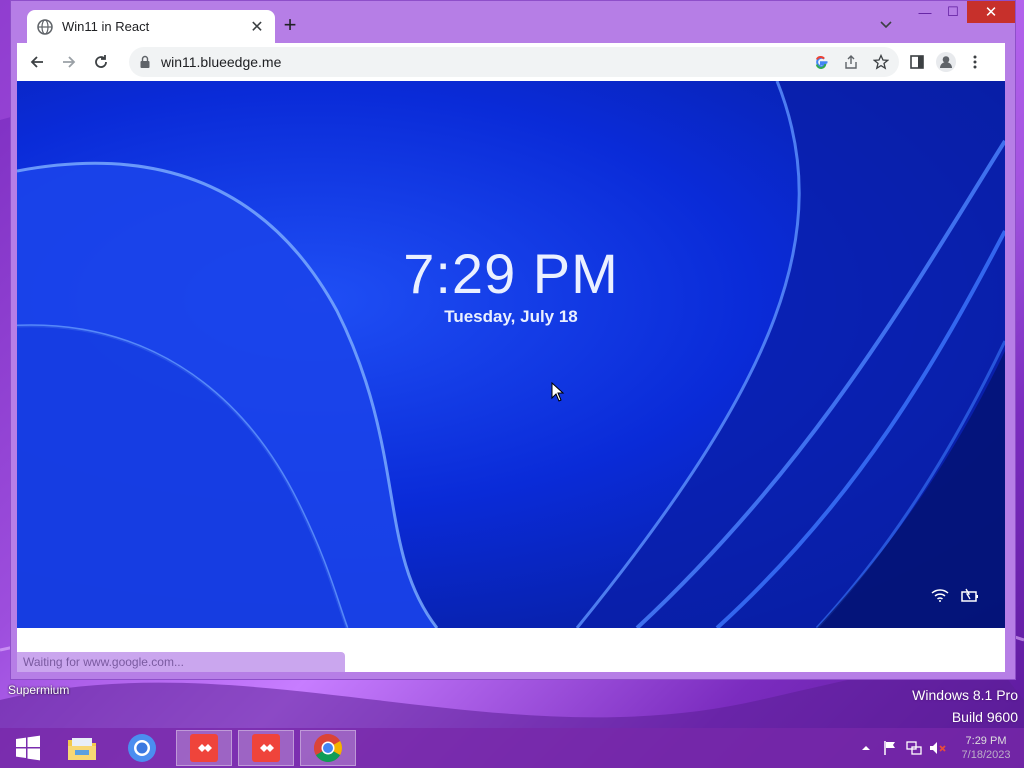 This screenshot has width=1024, height=768. What do you see at coordinates (955, 595) in the screenshot?
I see `lockscreen-status-icons` at bounding box center [955, 595].